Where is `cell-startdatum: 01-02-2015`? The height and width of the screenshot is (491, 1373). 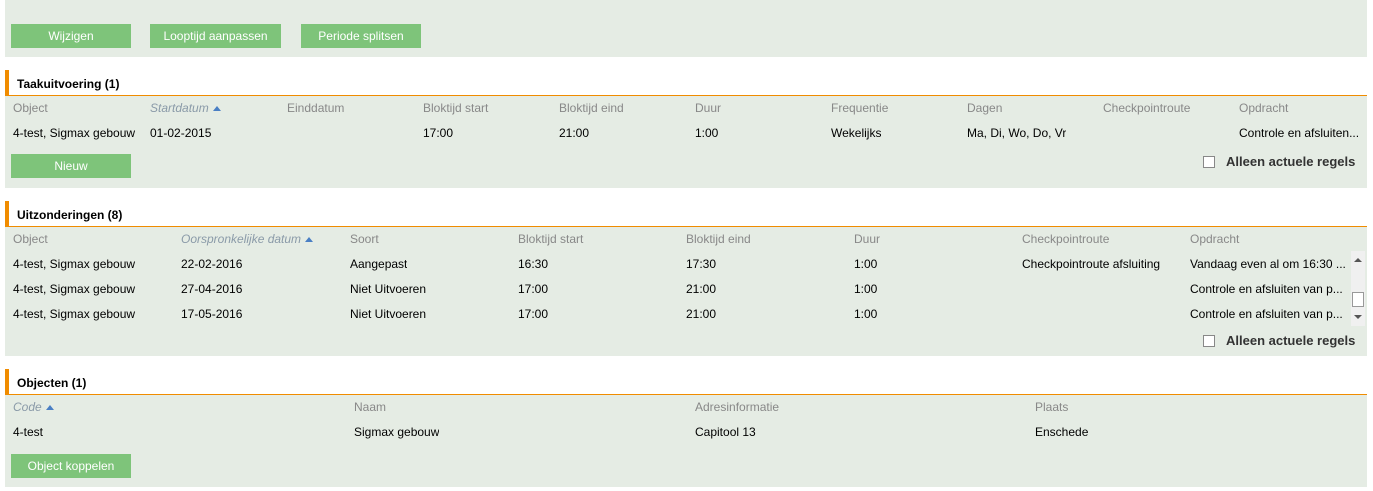 cell-startdatum: 01-02-2015 is located at coordinates (181, 133).